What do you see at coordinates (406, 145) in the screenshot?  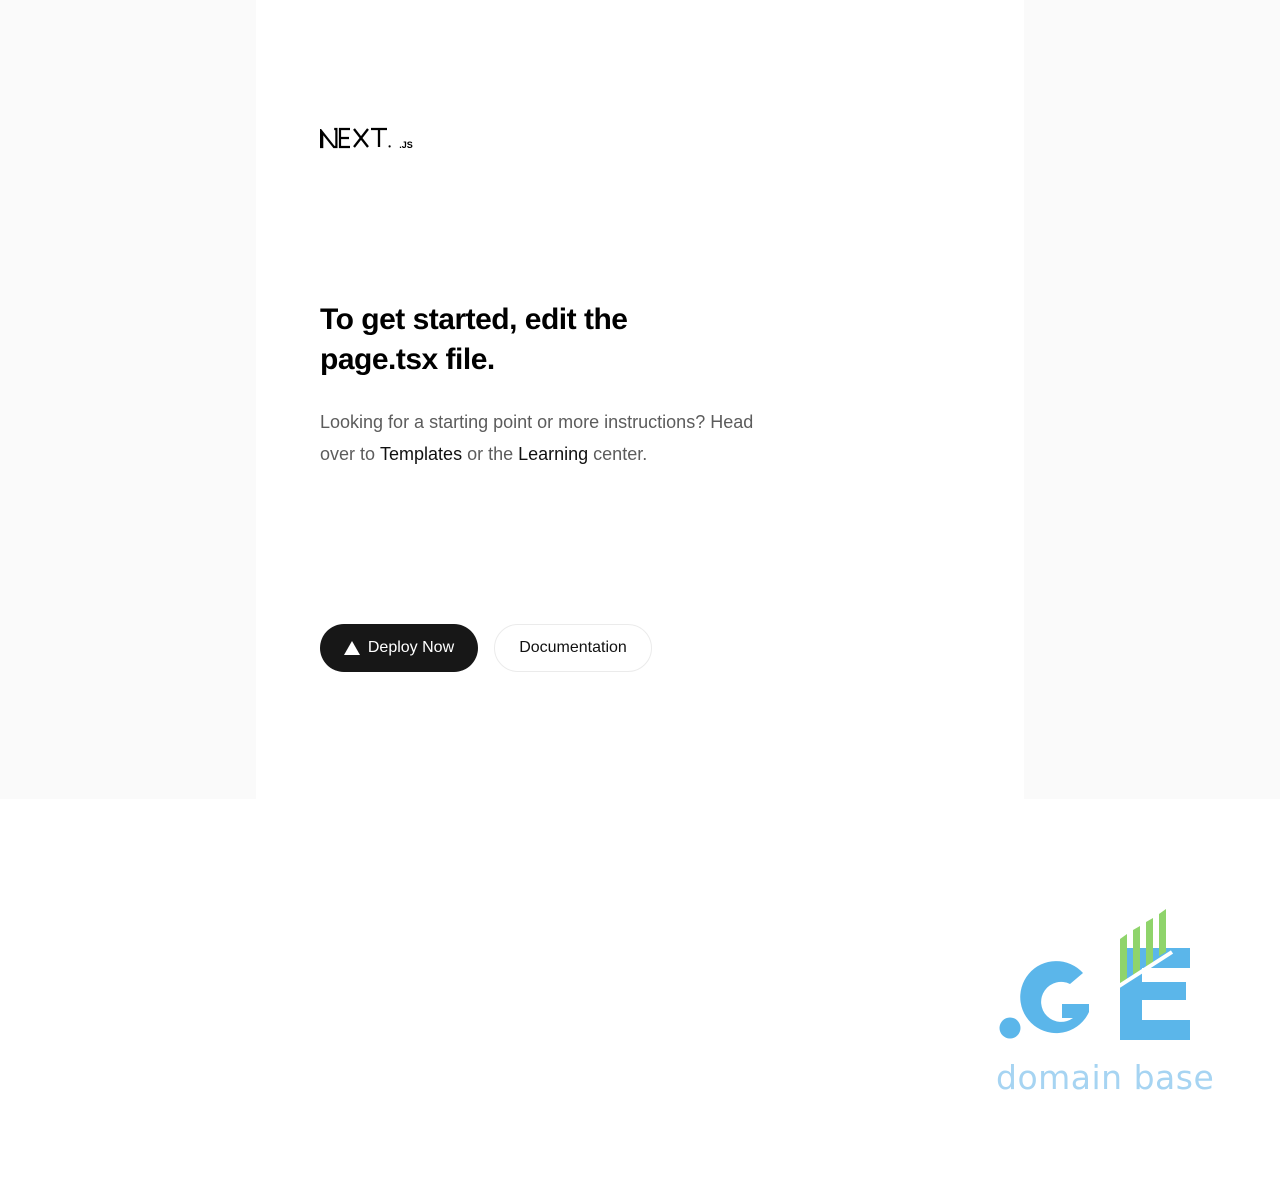 I see `nextjs-logo-suffix: .JS` at bounding box center [406, 145].